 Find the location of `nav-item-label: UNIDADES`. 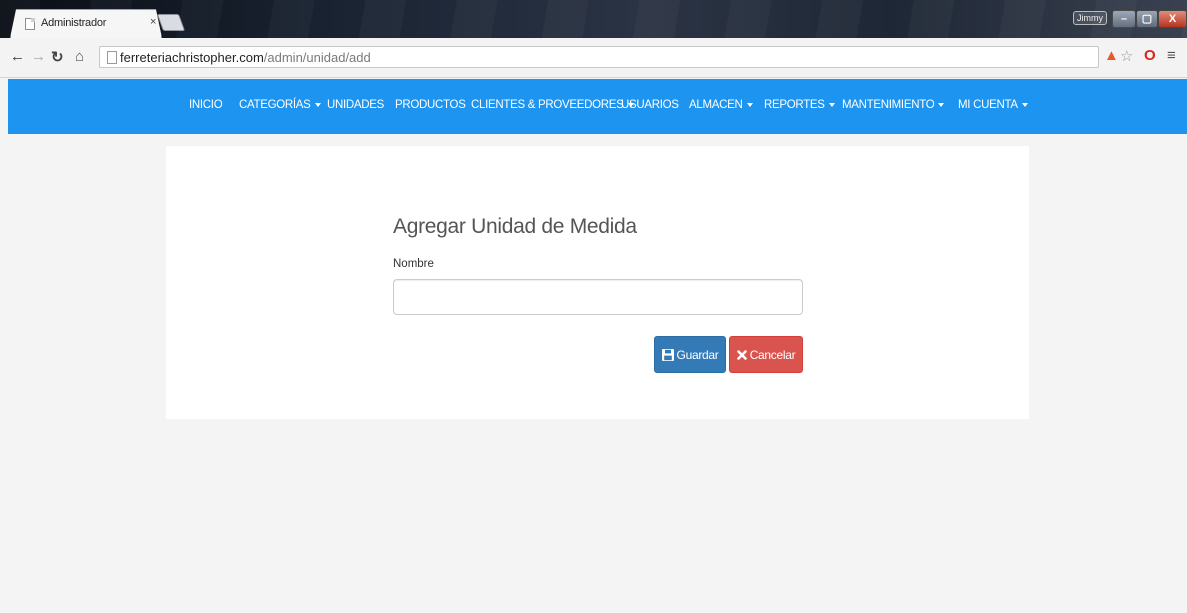

nav-item-label: UNIDADES is located at coordinates (356, 105).